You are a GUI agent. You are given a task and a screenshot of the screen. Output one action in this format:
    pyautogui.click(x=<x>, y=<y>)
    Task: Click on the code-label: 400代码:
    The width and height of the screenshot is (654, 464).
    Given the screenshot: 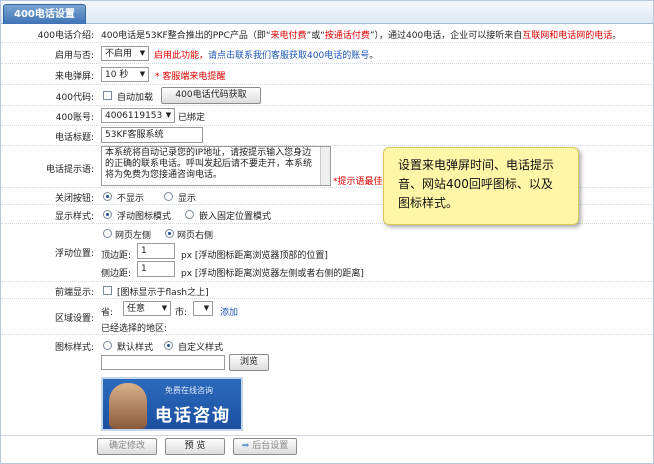 What is the action you would take?
    pyautogui.click(x=74, y=98)
    